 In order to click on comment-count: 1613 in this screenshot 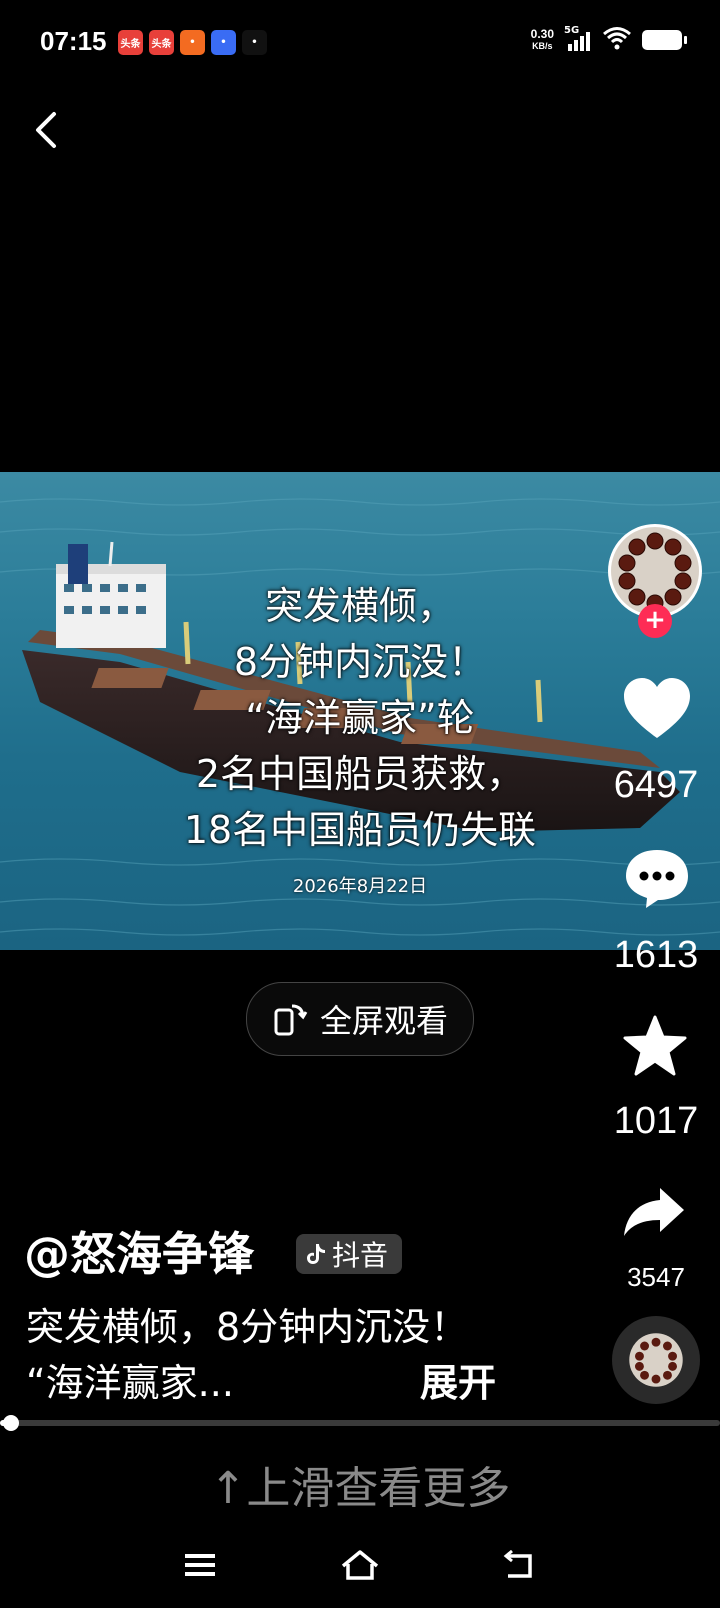, I will do `click(656, 955)`.